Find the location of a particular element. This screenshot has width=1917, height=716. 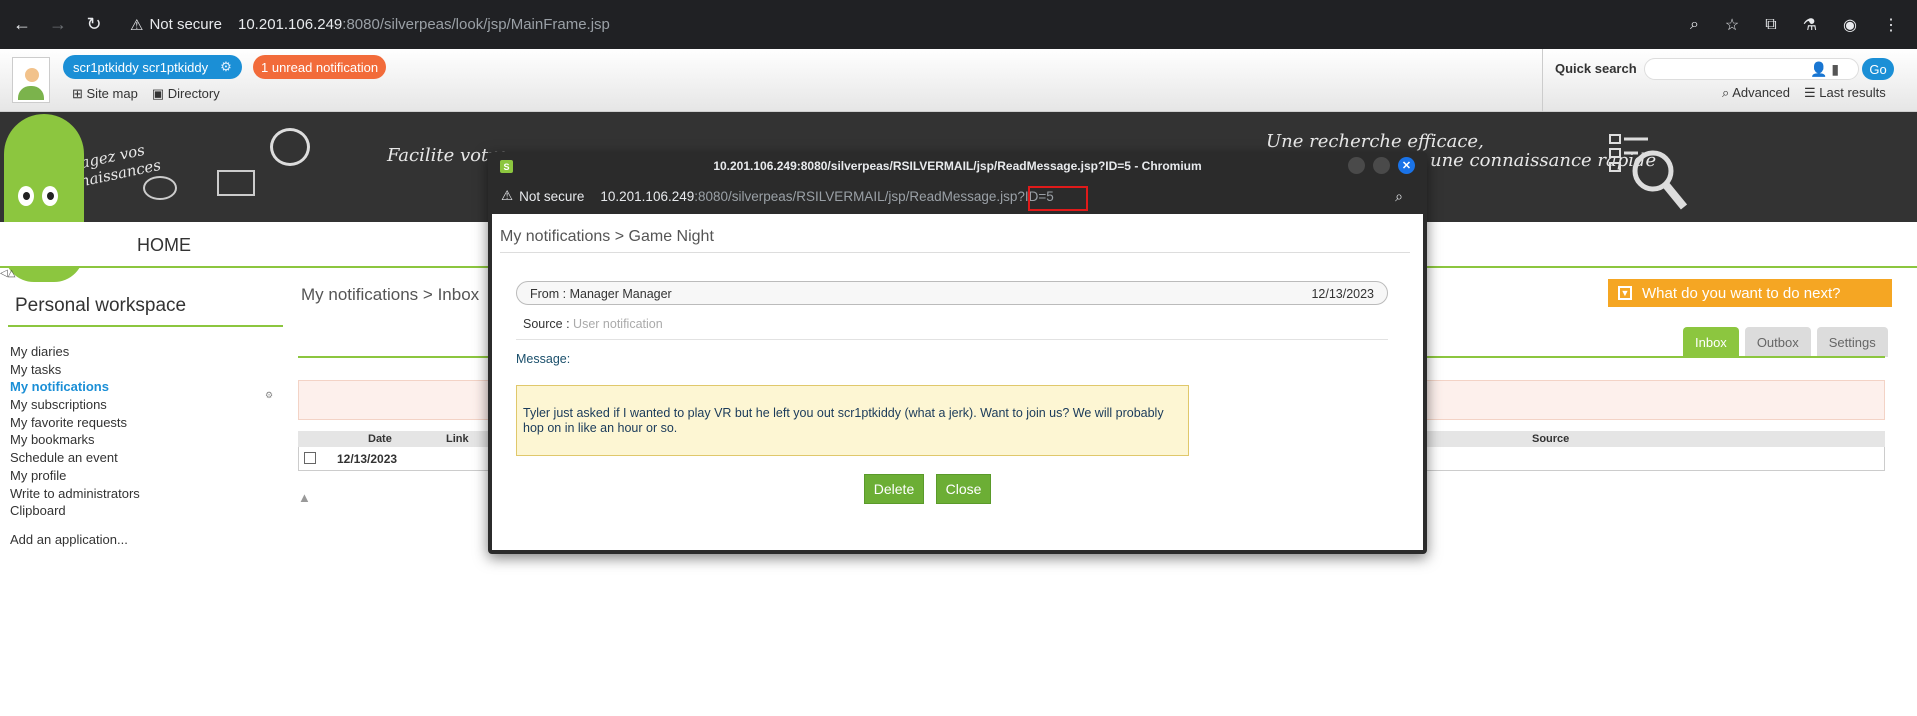

source-label: Source : is located at coordinates (546, 324).